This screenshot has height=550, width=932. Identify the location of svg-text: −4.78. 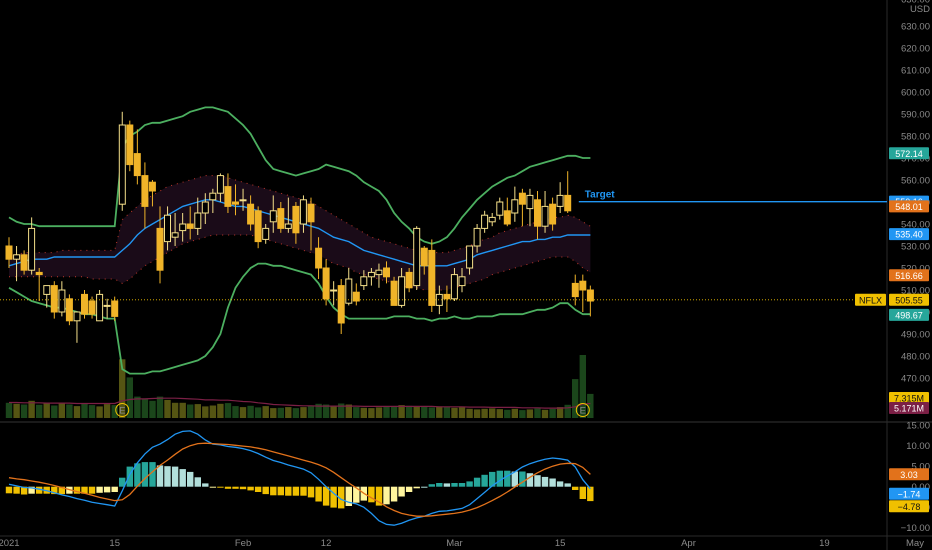
(909, 507).